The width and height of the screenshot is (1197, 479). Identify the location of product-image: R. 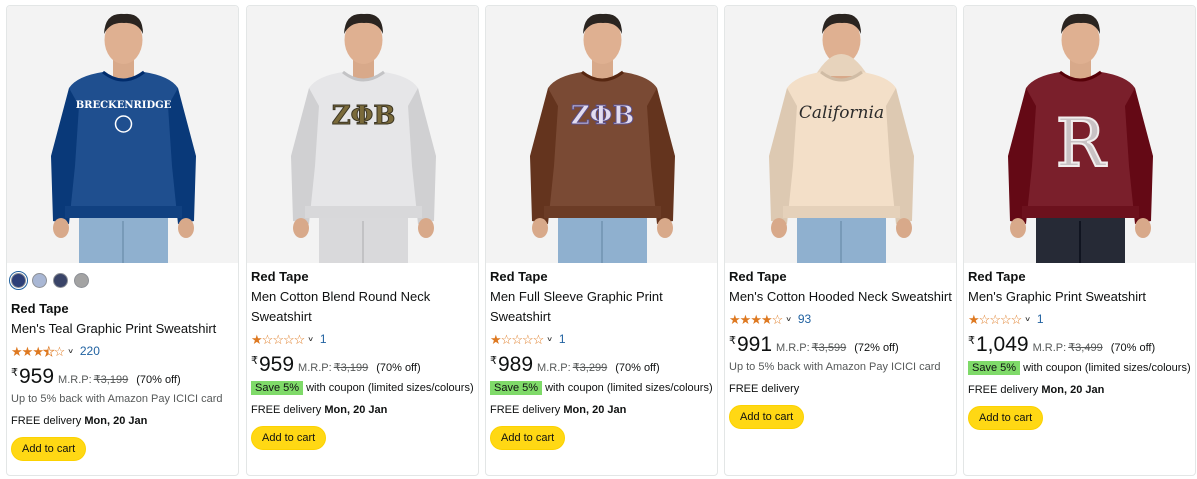
(1079, 134).